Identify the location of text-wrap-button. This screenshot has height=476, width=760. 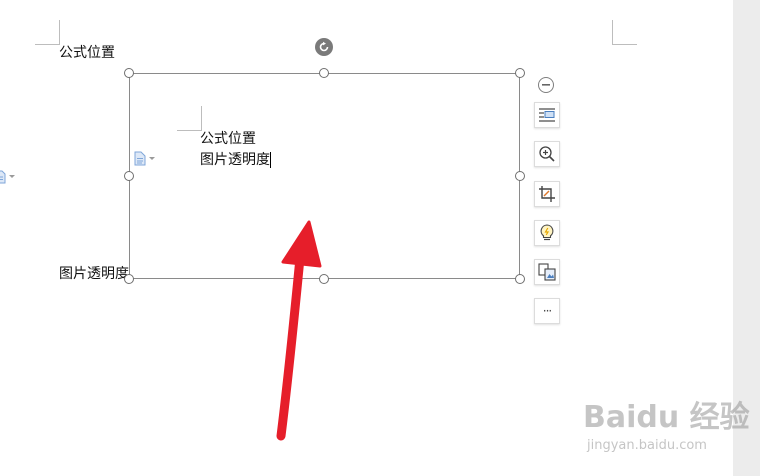
(547, 115).